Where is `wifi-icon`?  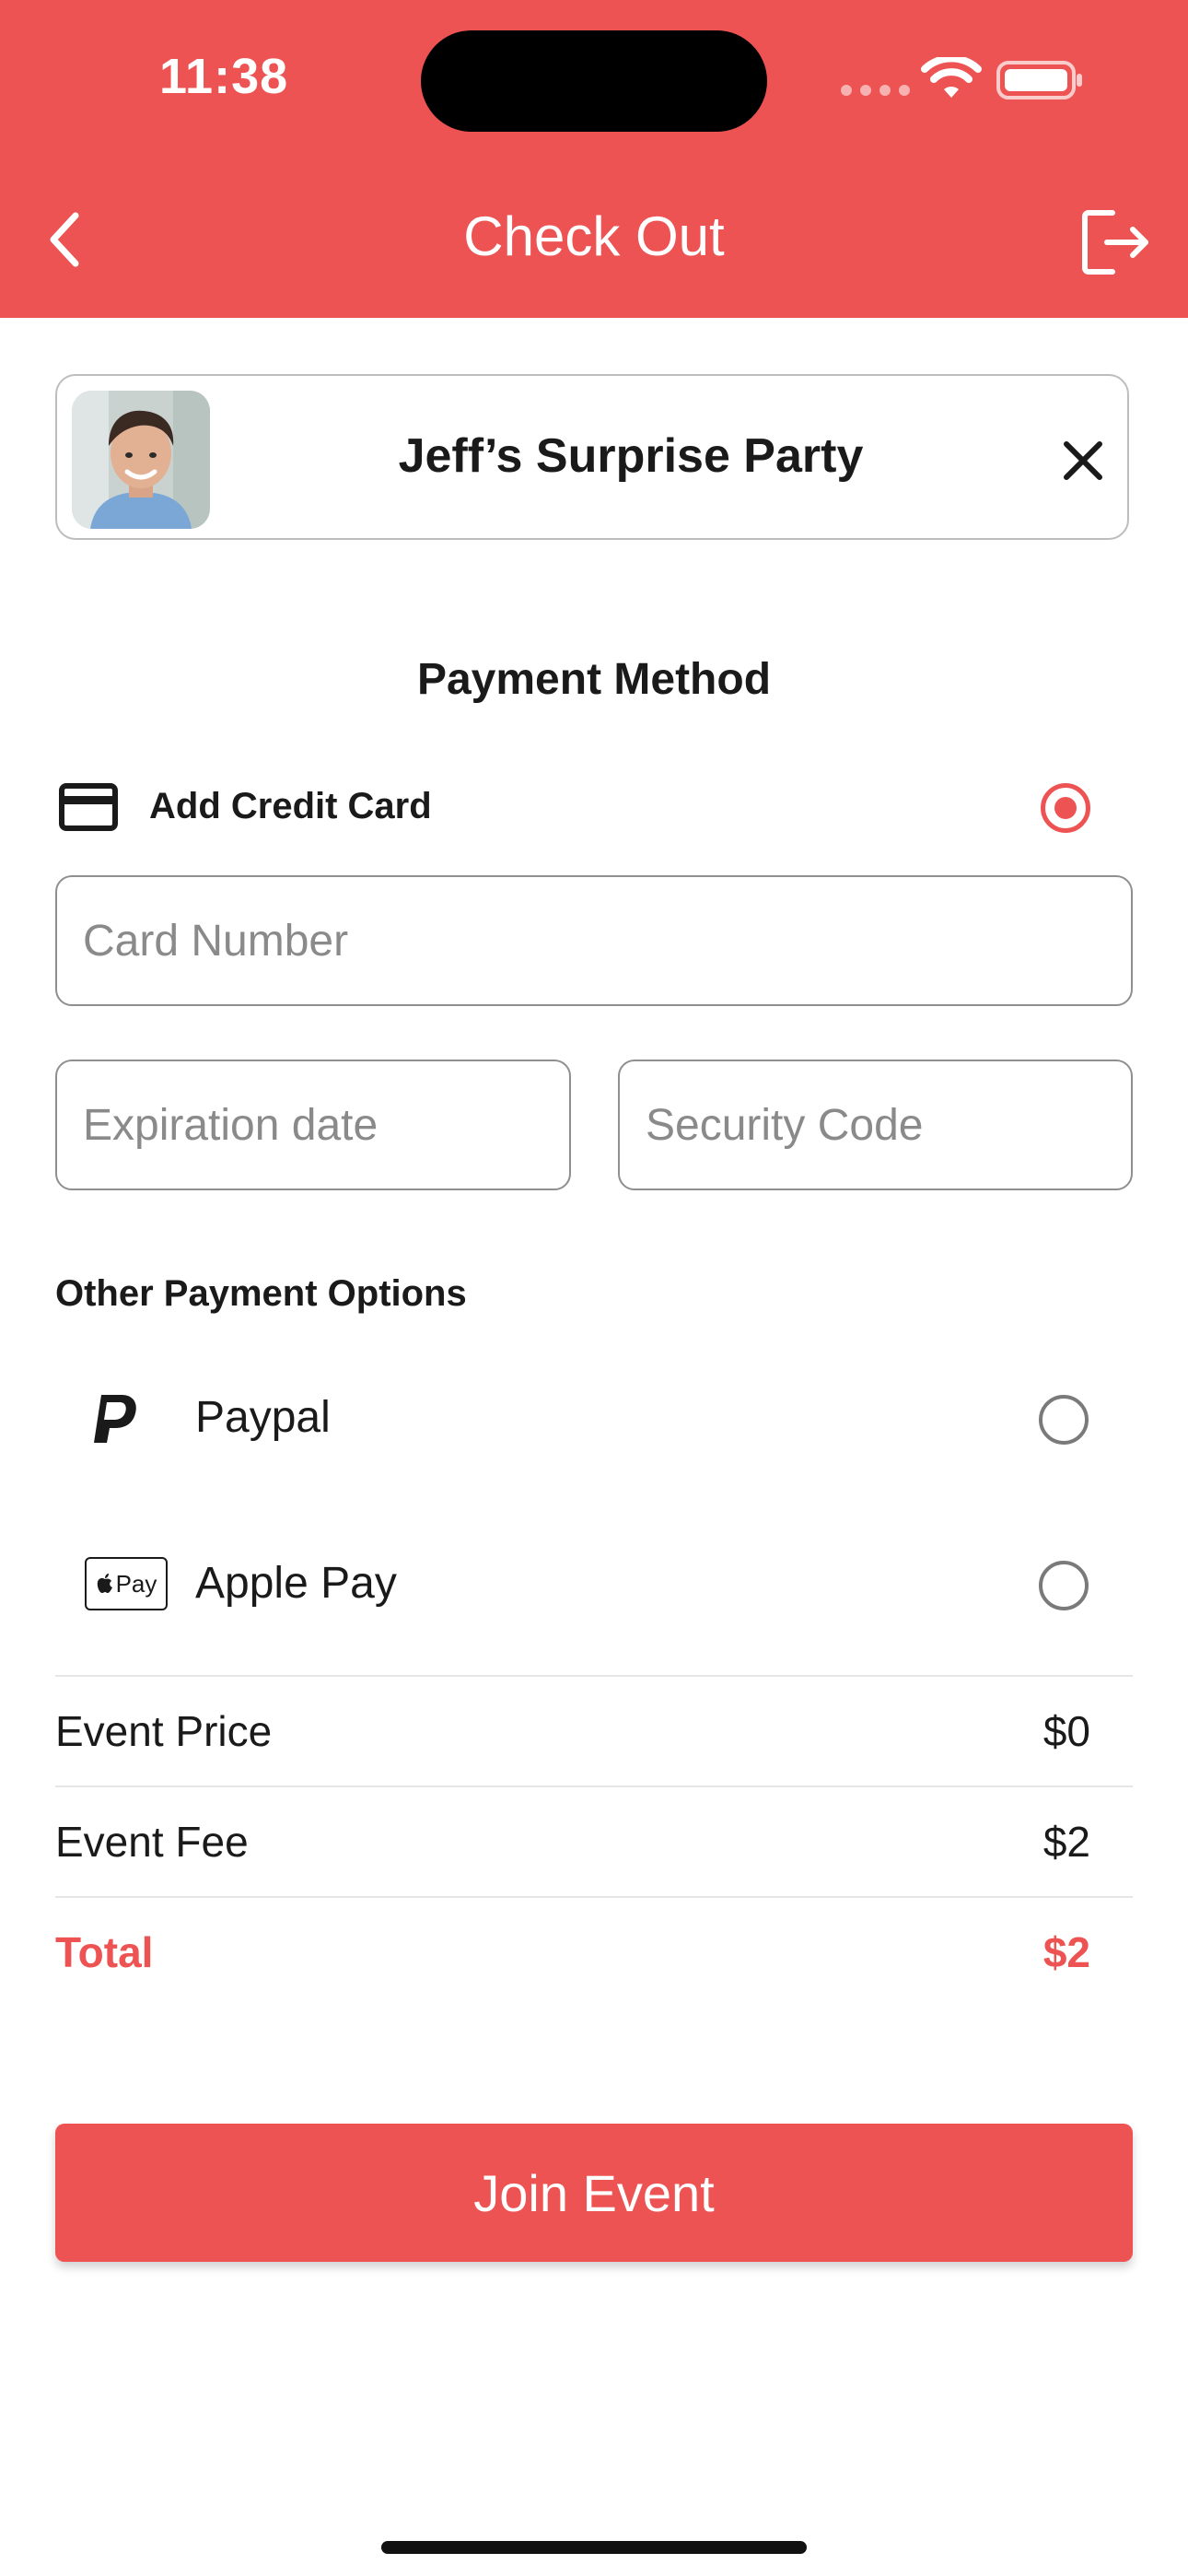 wifi-icon is located at coordinates (951, 77).